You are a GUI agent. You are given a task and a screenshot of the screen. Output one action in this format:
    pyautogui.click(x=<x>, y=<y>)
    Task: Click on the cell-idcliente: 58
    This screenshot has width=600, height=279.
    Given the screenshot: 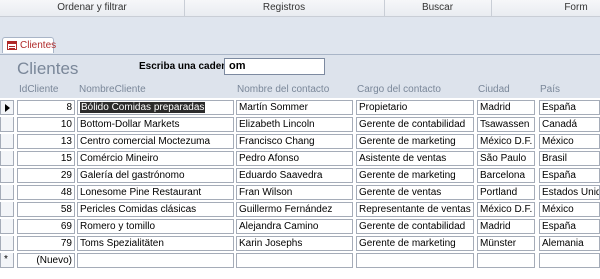 What is the action you would take?
    pyautogui.click(x=46, y=209)
    